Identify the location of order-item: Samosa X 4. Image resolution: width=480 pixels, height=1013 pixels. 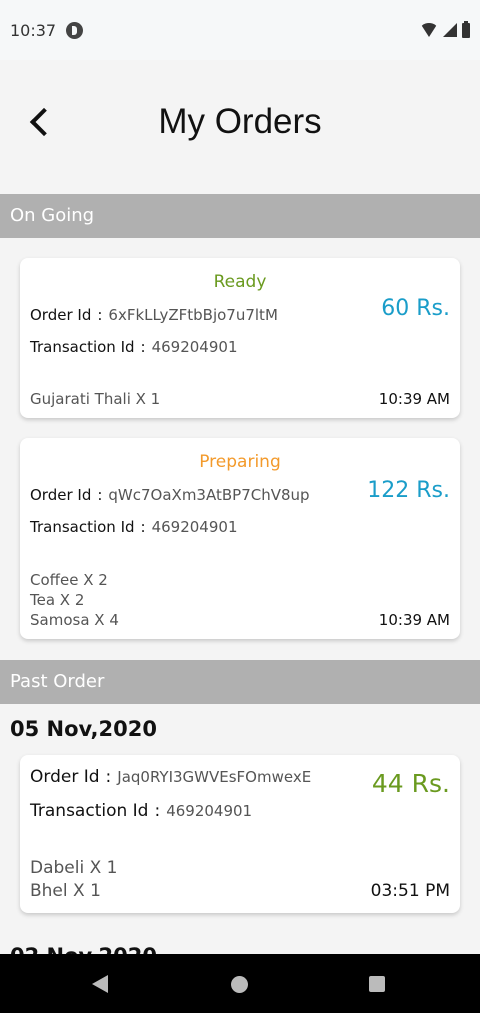
(74, 620).